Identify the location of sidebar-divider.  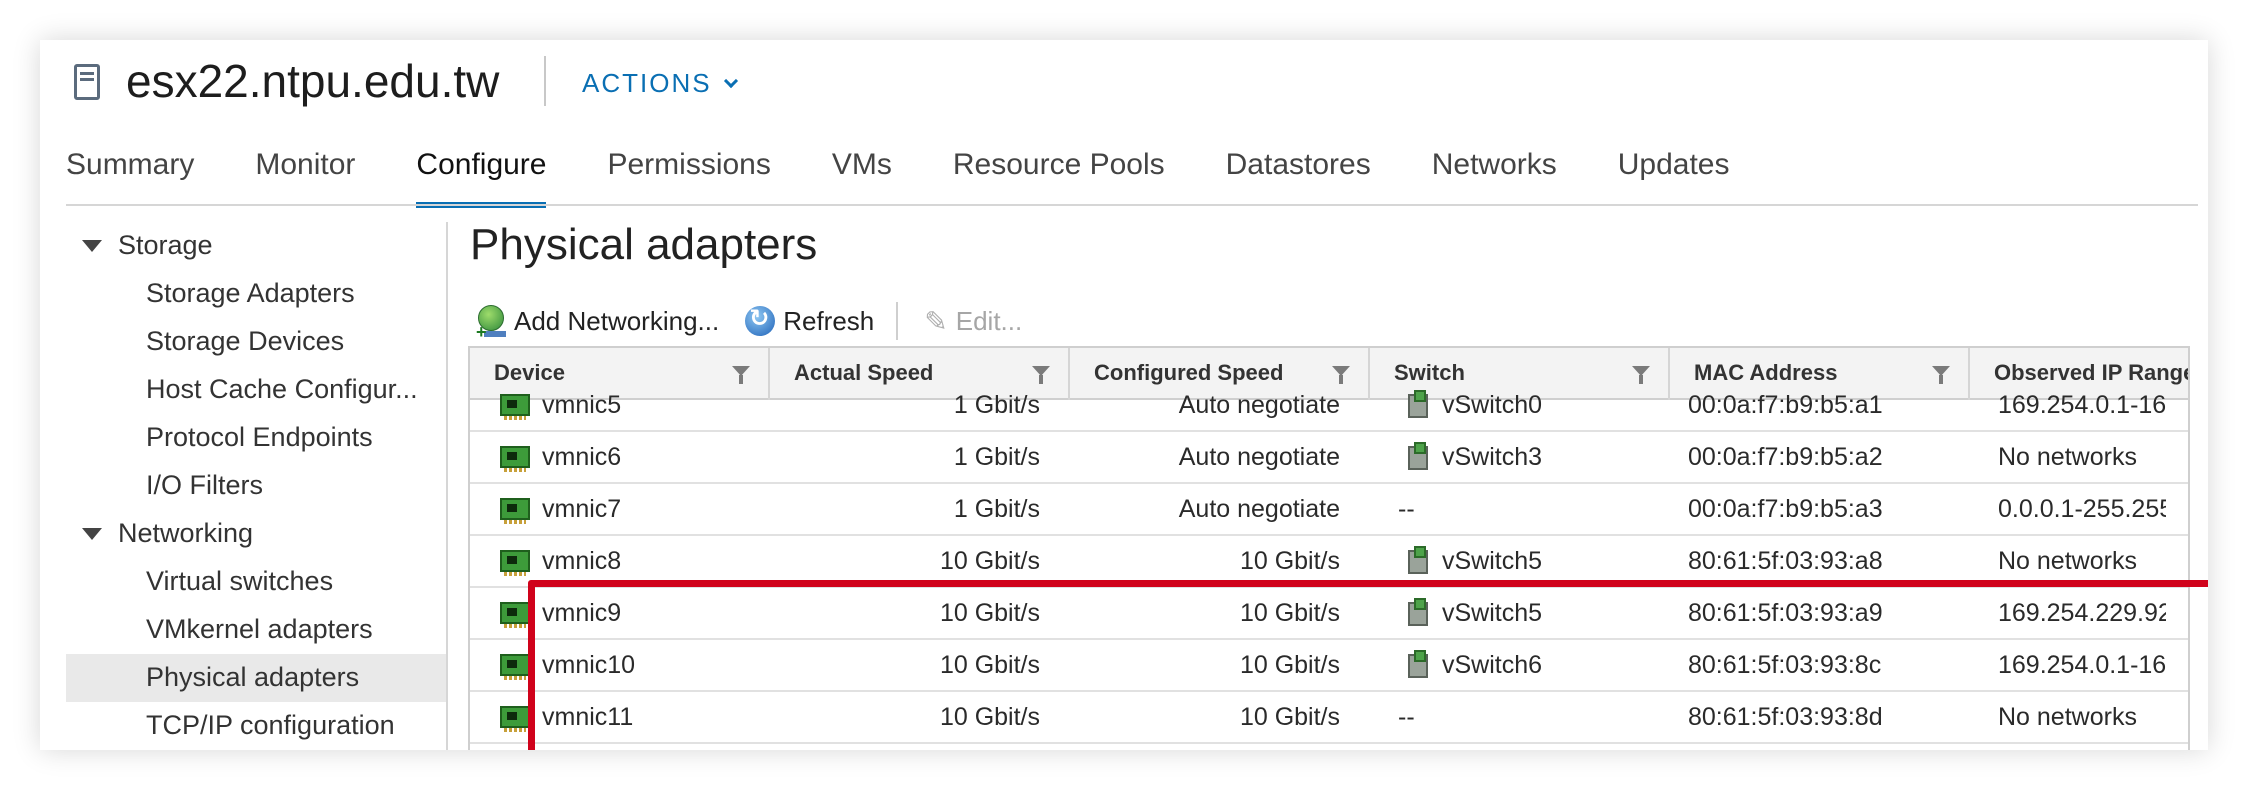
(447, 486).